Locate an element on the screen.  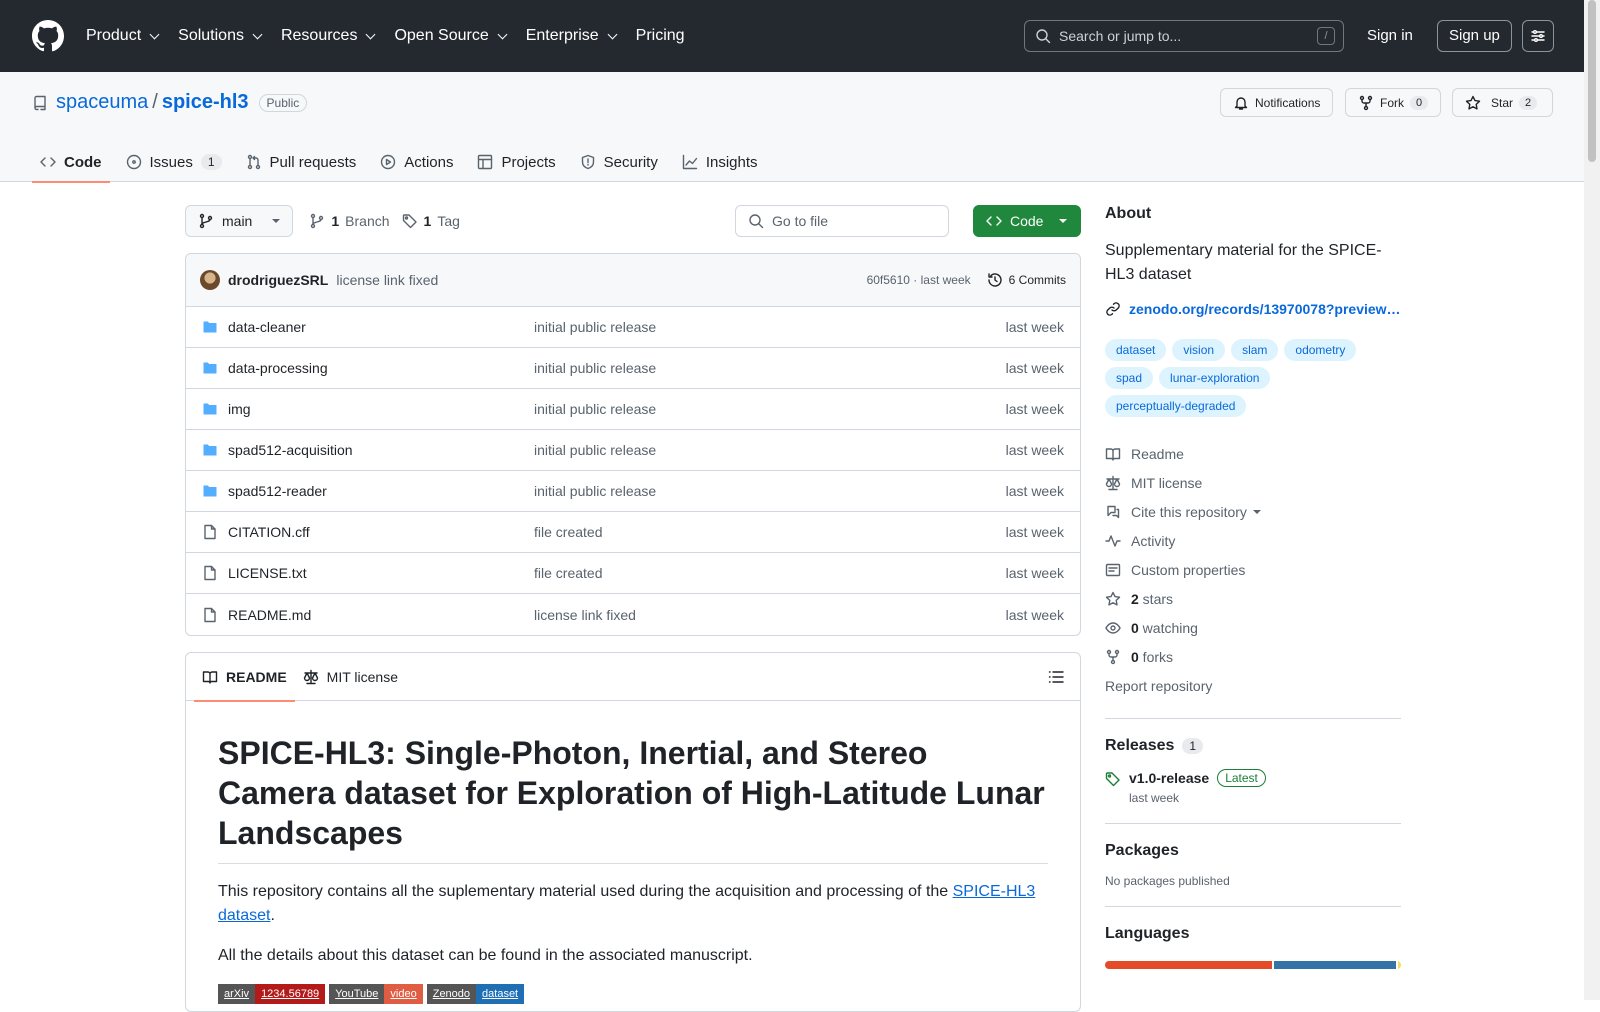
releases-heading: Releases is located at coordinates (1139, 746).